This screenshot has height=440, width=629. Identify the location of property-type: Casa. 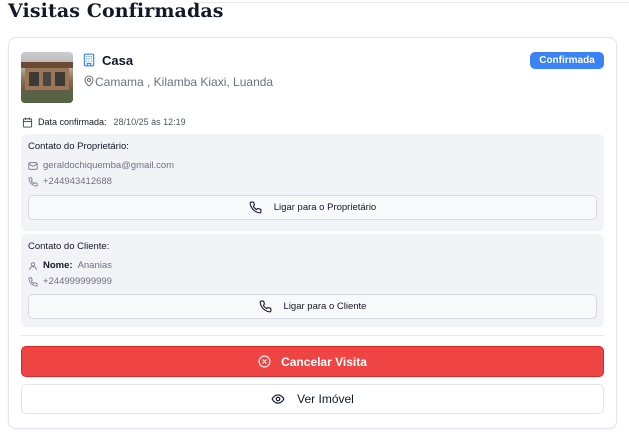
(118, 60).